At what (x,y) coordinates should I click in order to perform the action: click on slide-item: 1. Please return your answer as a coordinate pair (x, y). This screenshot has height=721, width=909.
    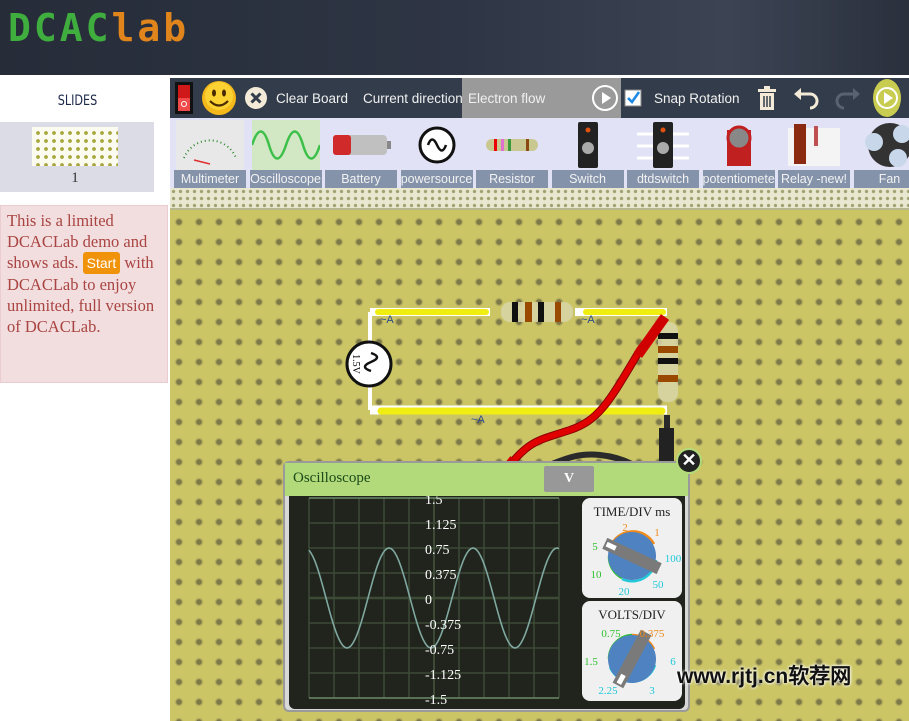
    Looking at the image, I should click on (77, 157).